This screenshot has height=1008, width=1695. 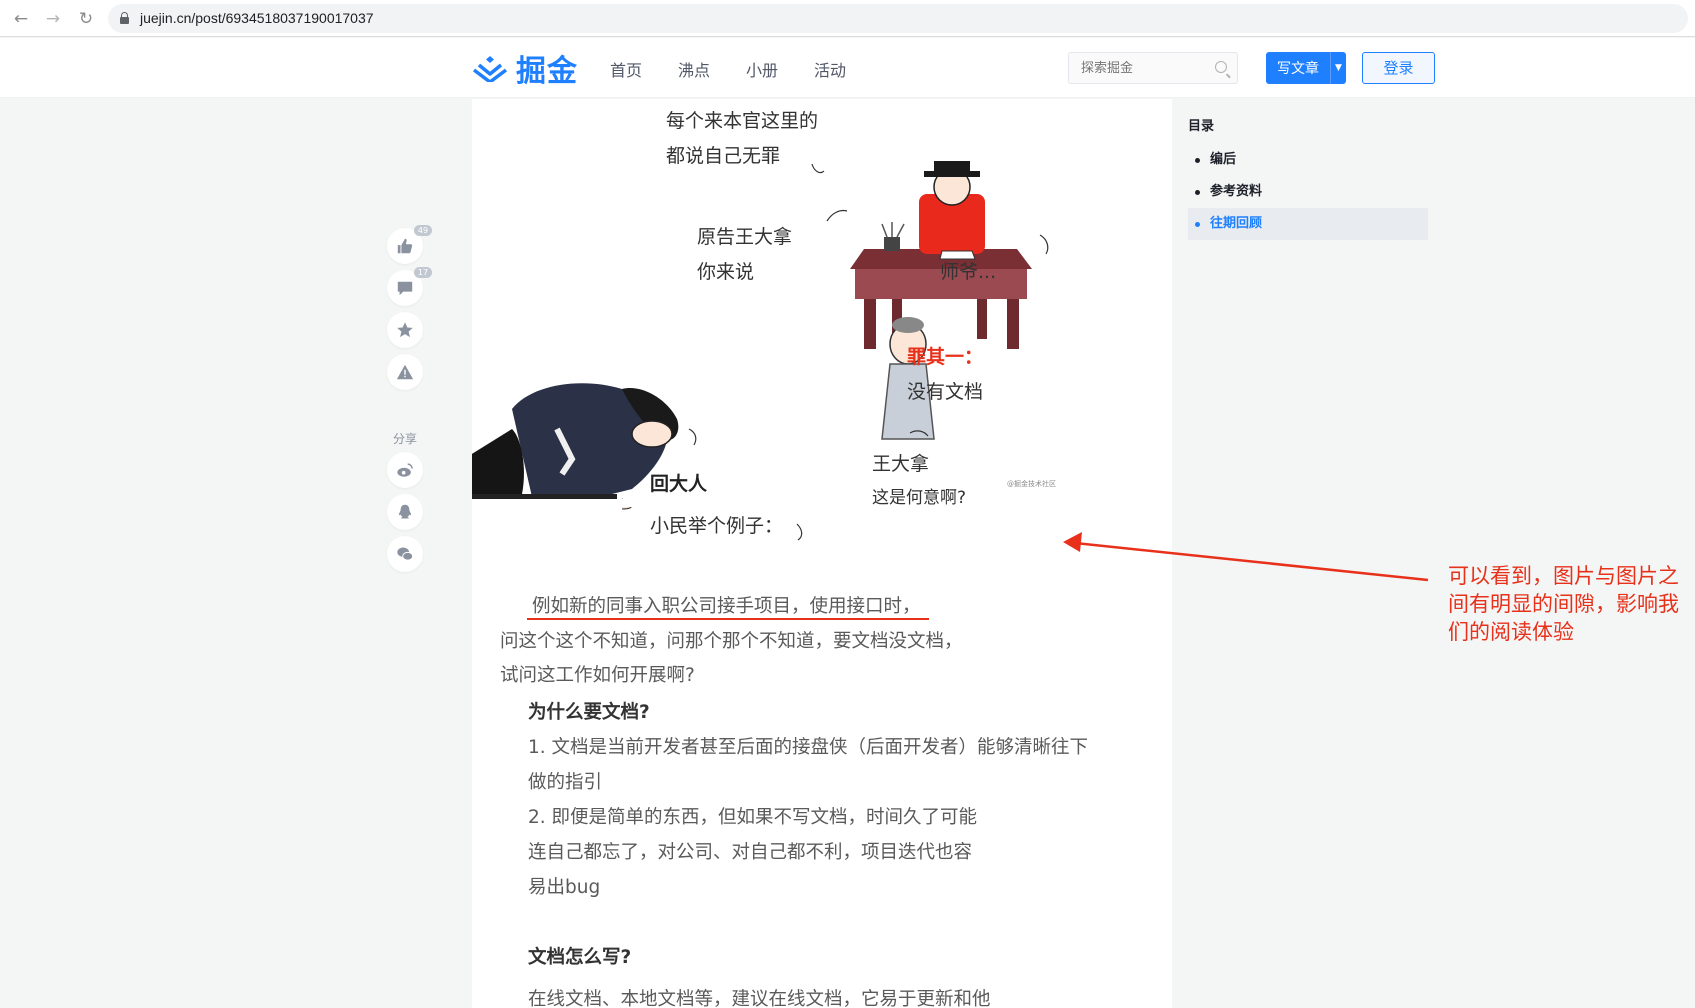 What do you see at coordinates (731, 641) in the screenshot?
I see `article-paragraph: 问这个这个不知道，问那个那个不知道，要文档没文档，` at bounding box center [731, 641].